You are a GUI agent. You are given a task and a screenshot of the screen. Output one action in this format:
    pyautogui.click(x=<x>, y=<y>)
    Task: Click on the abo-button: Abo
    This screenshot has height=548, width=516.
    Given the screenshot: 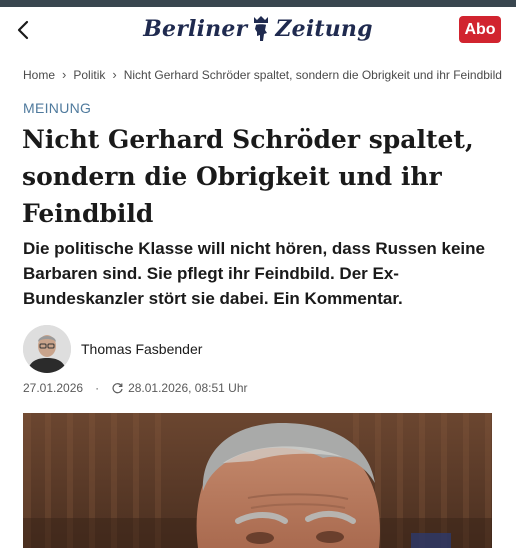 What is the action you would take?
    pyautogui.click(x=480, y=29)
    